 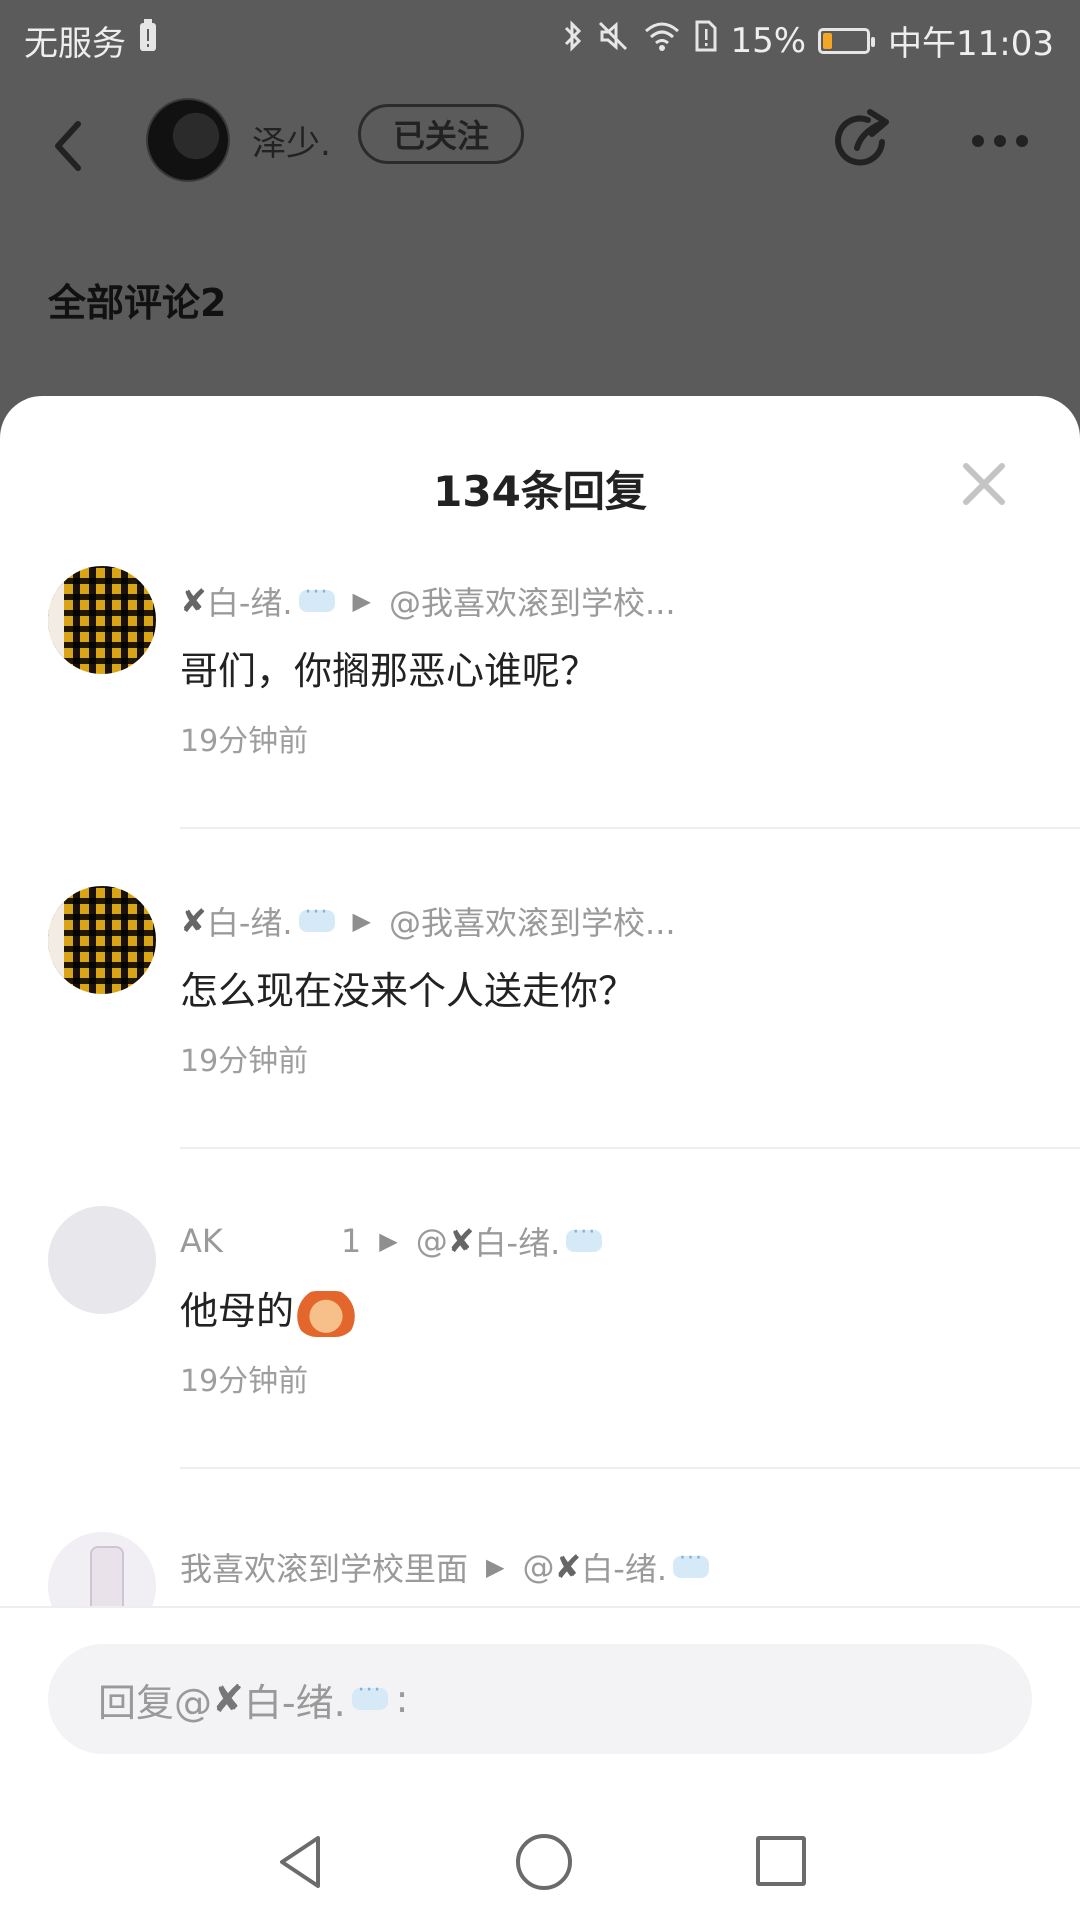 I want to click on reply-input: 回复@ ✘ 白-绪. :, so click(x=540, y=1699).